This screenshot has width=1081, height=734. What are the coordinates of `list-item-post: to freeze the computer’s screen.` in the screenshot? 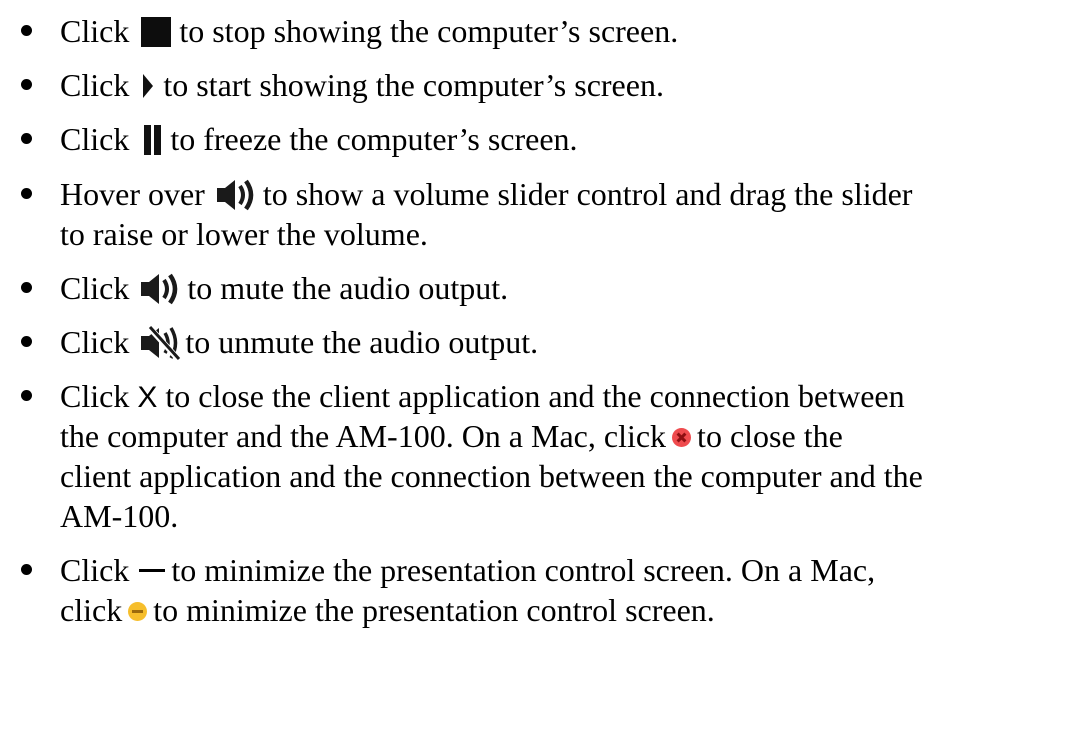 It's located at (374, 139).